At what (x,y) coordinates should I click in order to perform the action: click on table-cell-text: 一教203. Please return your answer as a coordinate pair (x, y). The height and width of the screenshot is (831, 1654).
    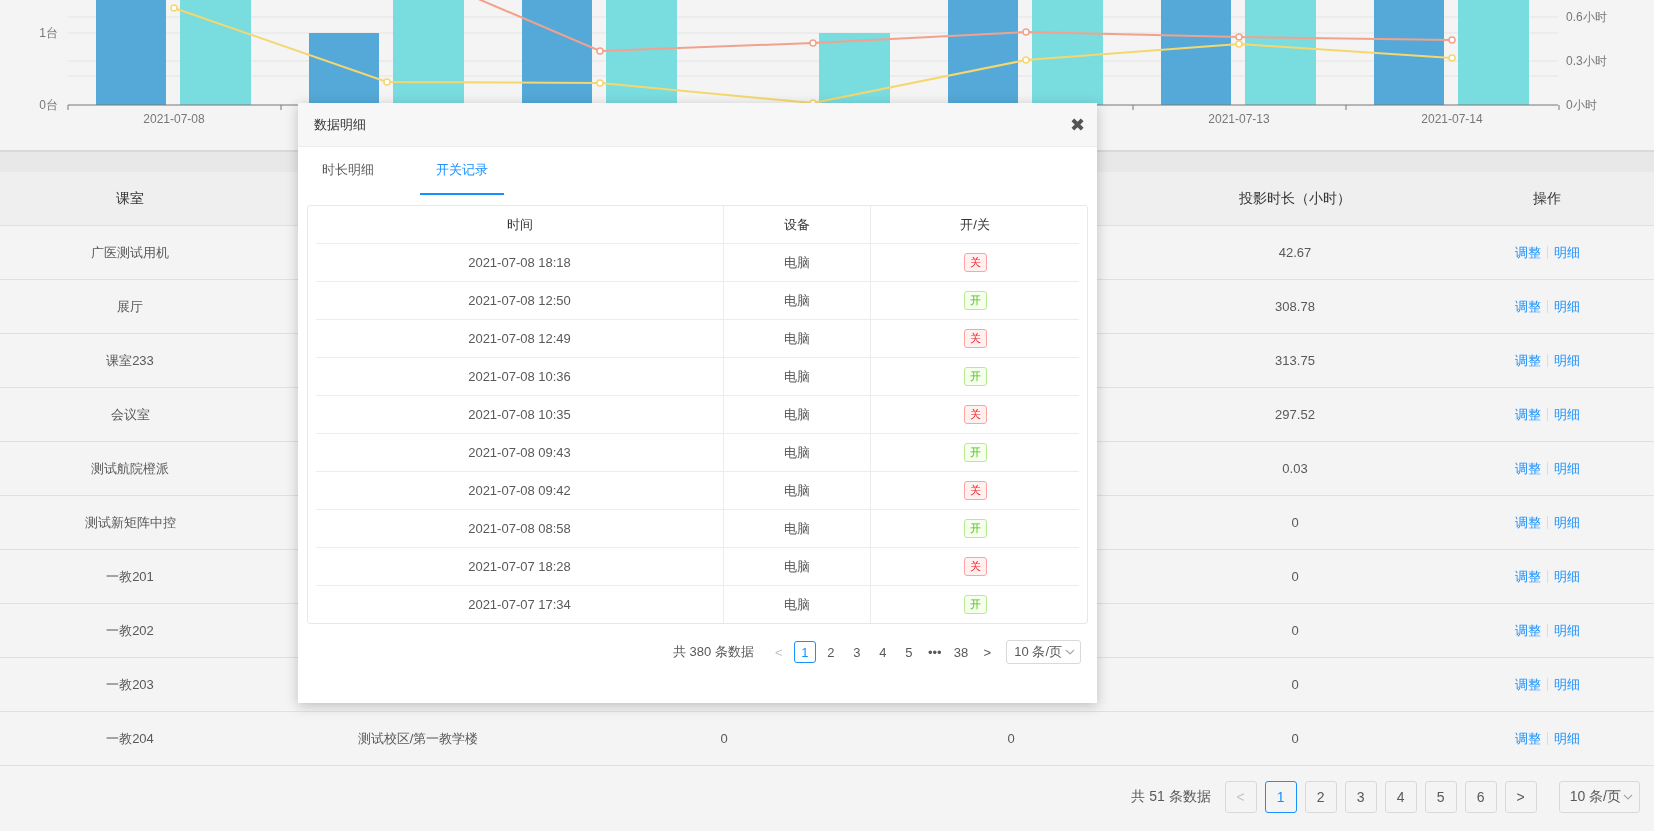
    Looking at the image, I should click on (130, 684).